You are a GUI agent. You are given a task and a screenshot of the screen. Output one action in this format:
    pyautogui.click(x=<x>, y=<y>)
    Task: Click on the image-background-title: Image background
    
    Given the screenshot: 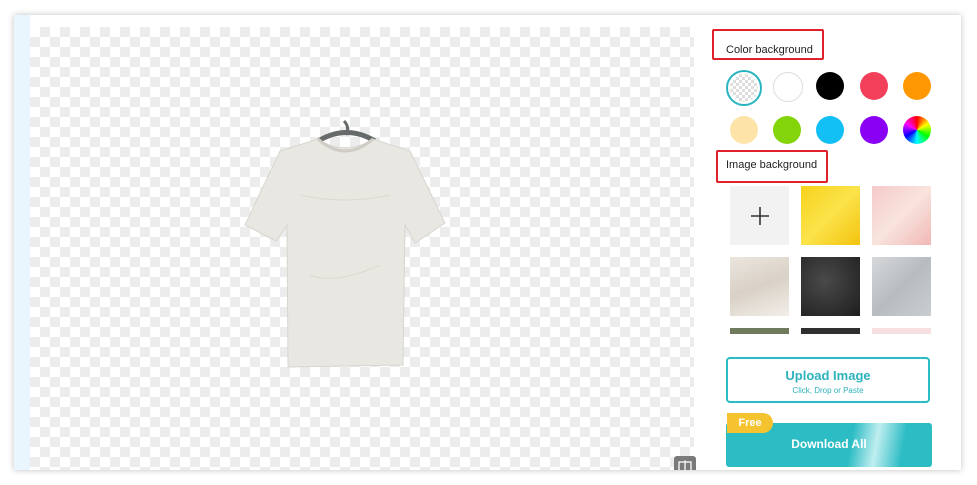 What is the action you would take?
    pyautogui.click(x=772, y=165)
    